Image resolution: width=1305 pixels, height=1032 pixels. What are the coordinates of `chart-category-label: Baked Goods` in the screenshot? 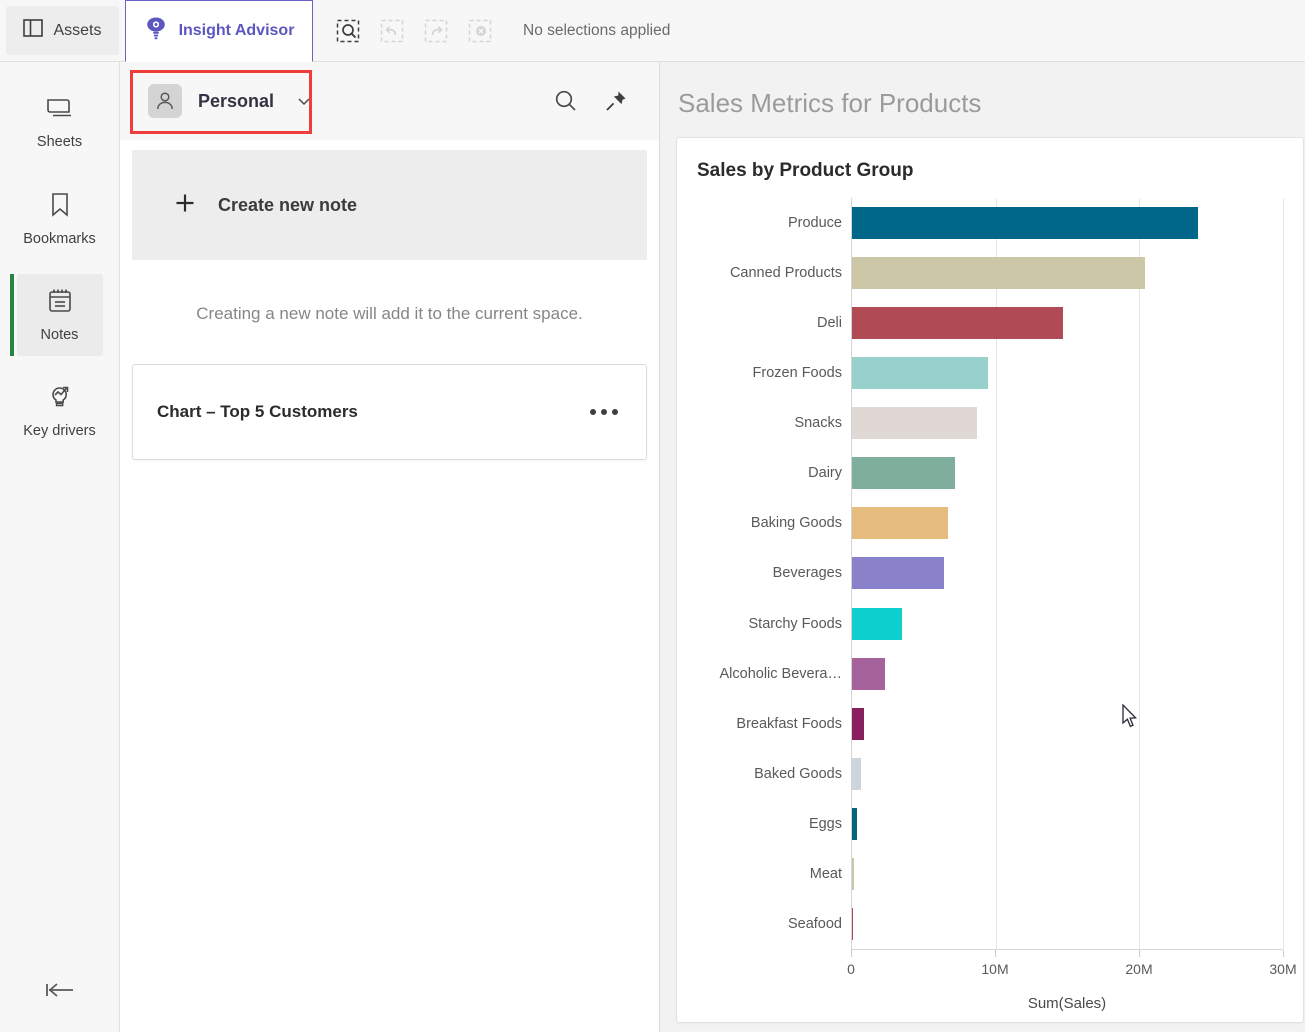 It's located at (798, 773).